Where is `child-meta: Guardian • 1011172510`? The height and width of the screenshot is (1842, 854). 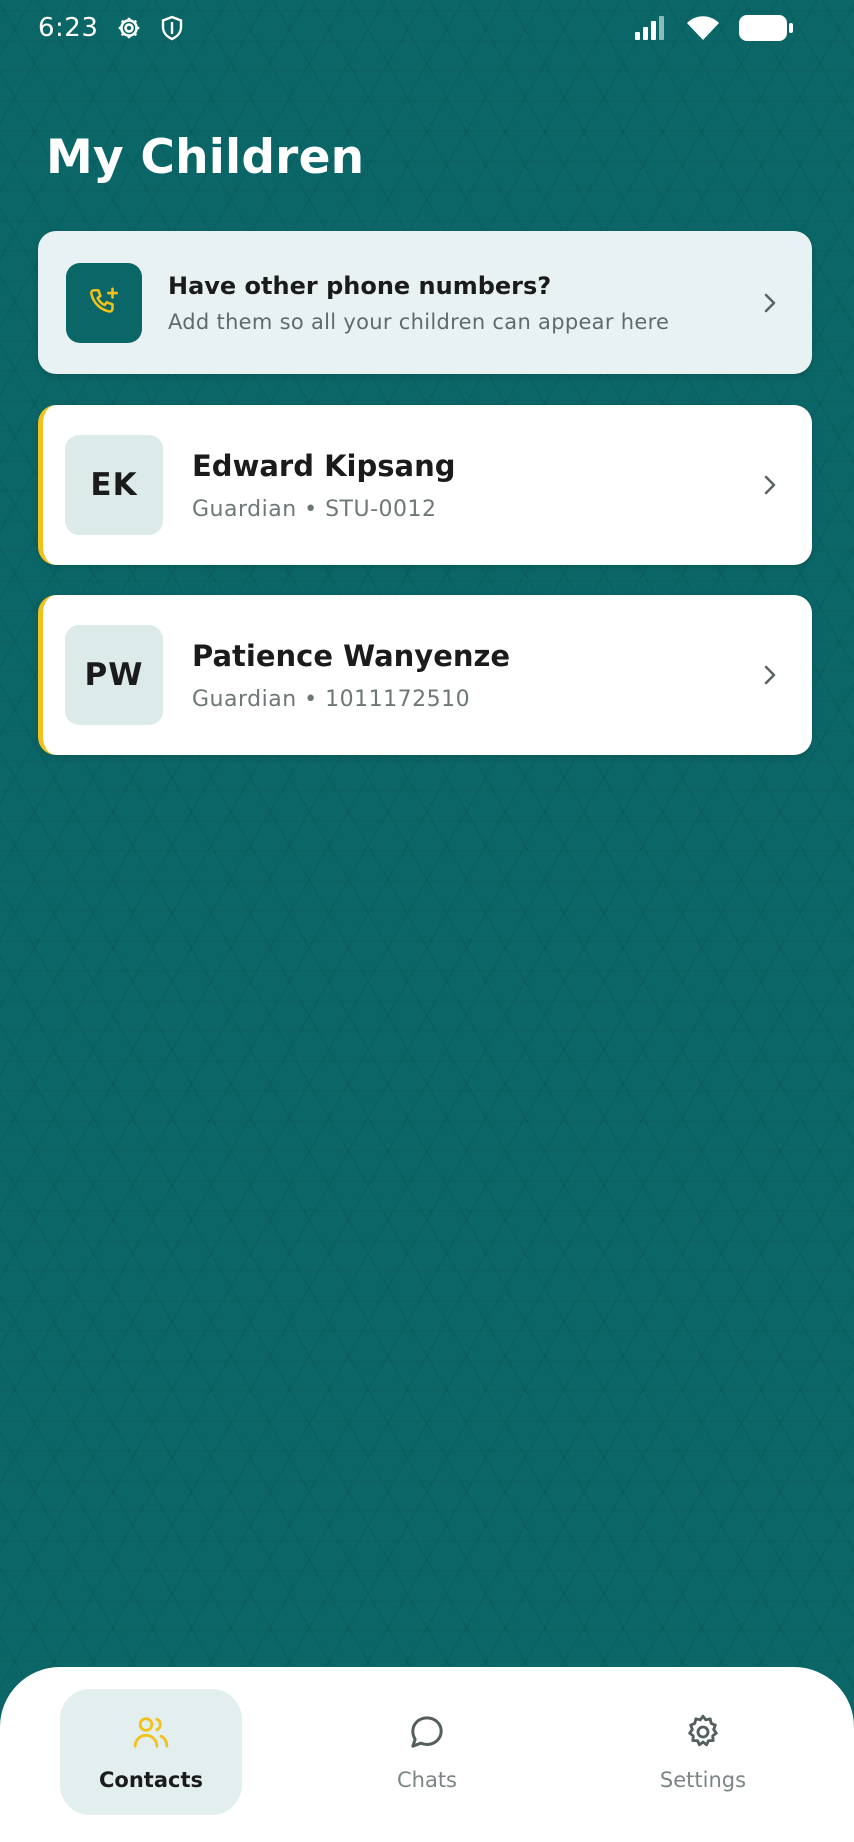 child-meta: Guardian • 1011172510 is located at coordinates (331, 699).